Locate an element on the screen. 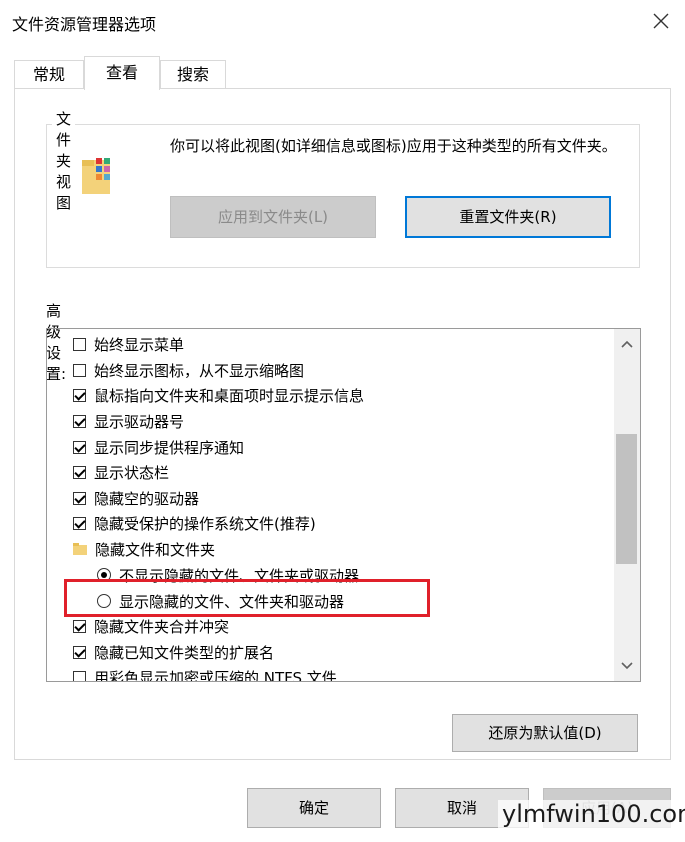  scrollbar-thumb is located at coordinates (626, 499).